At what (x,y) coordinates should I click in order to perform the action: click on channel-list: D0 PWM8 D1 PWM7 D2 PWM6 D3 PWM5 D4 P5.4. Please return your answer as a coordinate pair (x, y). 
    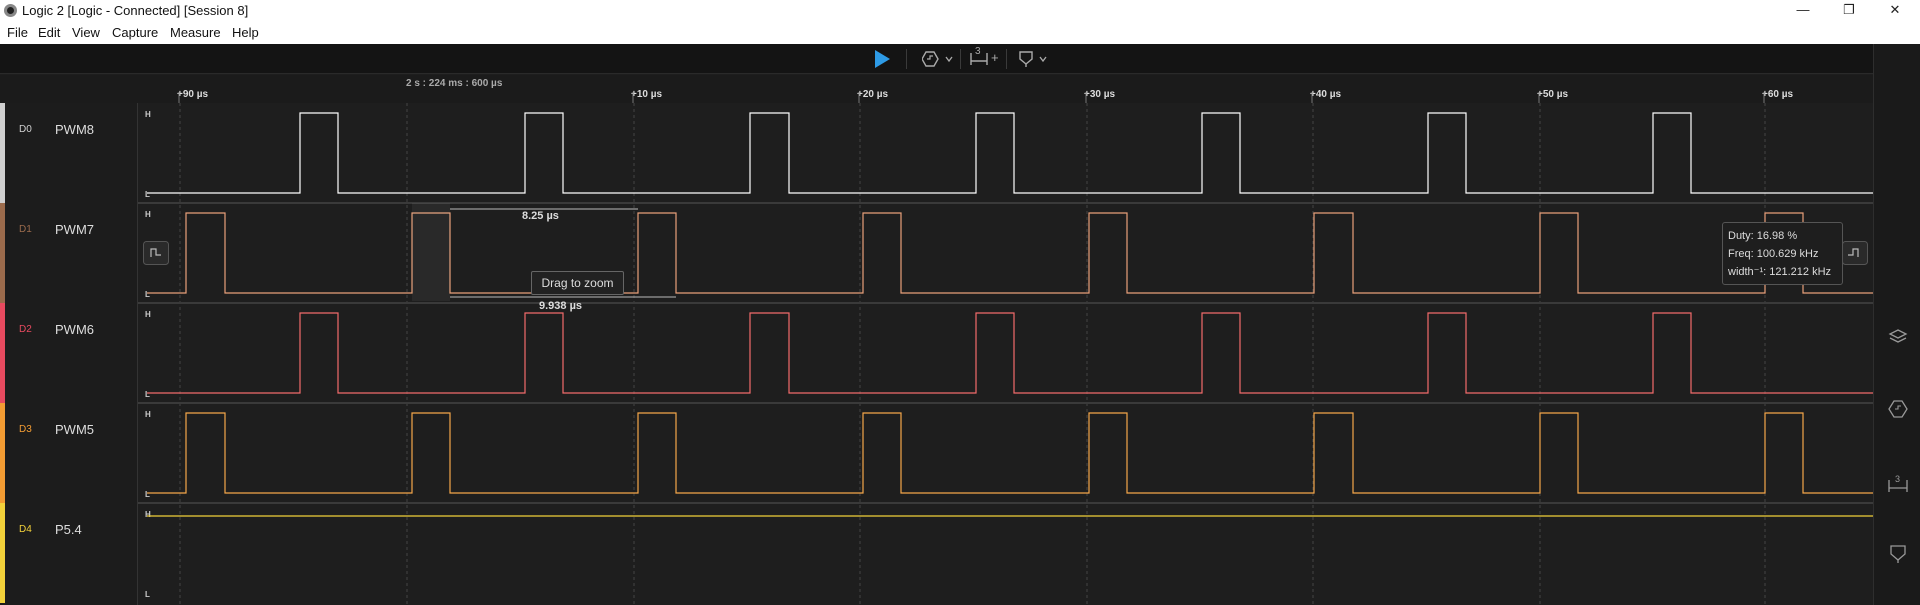
    Looking at the image, I should click on (69, 354).